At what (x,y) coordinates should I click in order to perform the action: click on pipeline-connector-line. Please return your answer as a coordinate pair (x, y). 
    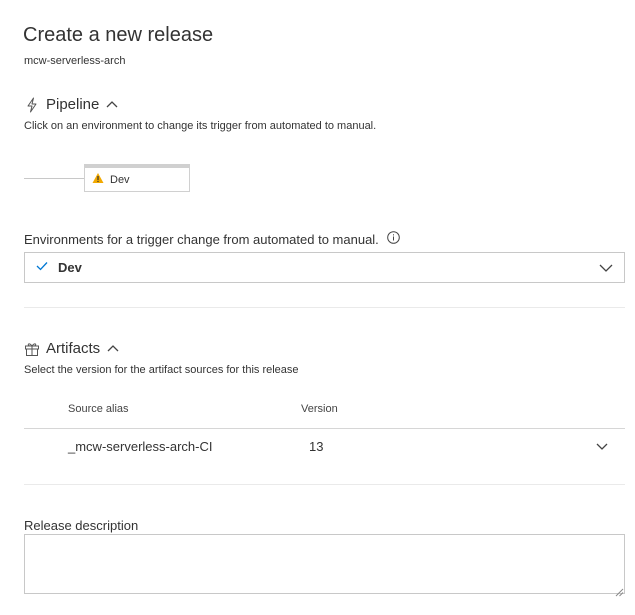
    Looking at the image, I should click on (55, 178).